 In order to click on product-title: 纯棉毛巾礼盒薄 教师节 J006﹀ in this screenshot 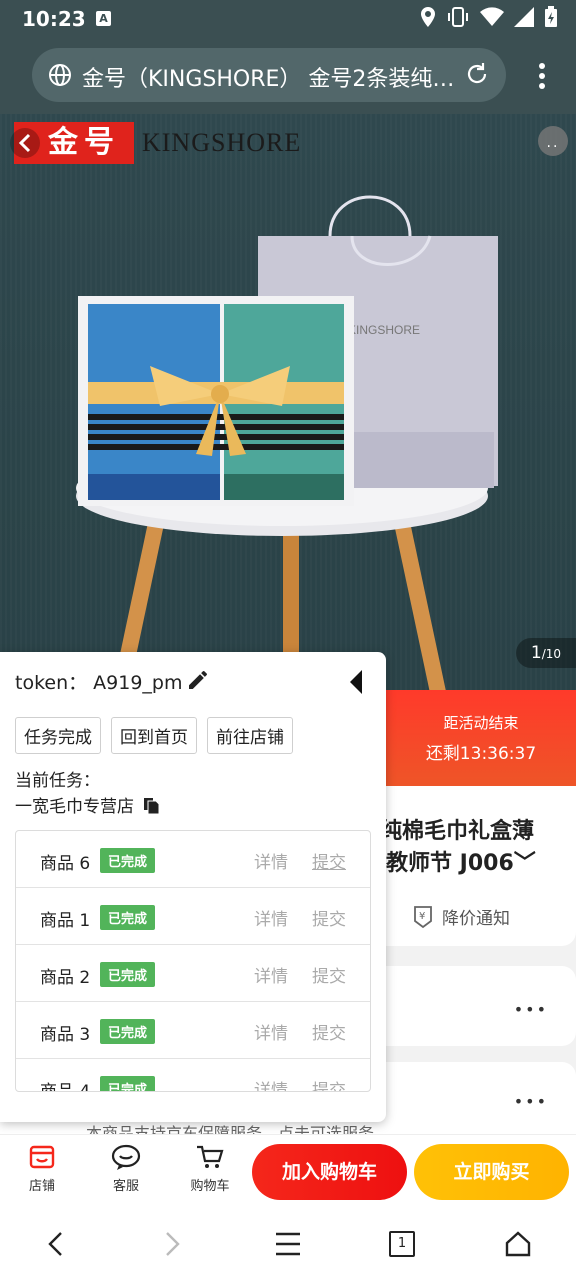, I will do `click(481, 848)`.